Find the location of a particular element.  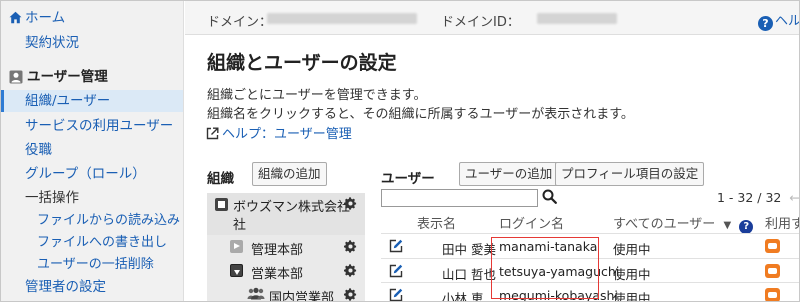

search-icon is located at coordinates (549, 196).